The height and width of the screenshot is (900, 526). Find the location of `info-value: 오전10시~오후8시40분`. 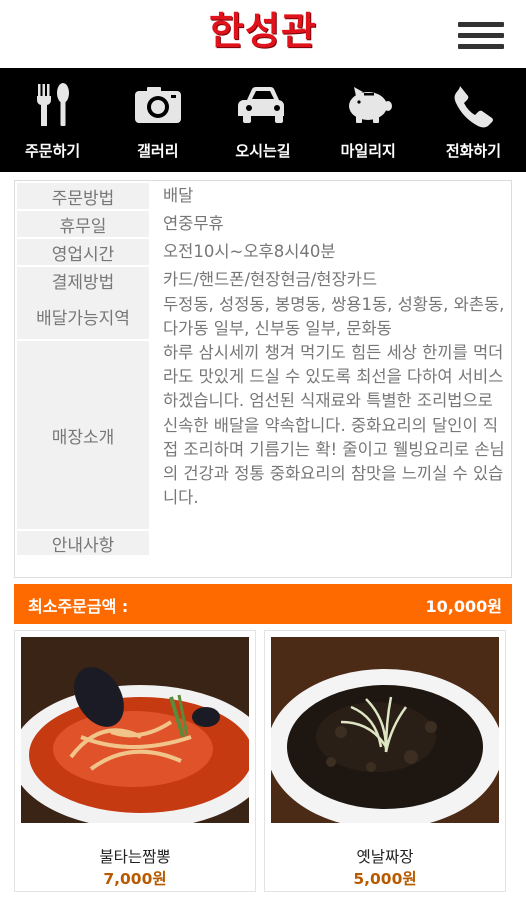

info-value: 오전10시~오후8시40분 is located at coordinates (249, 251).